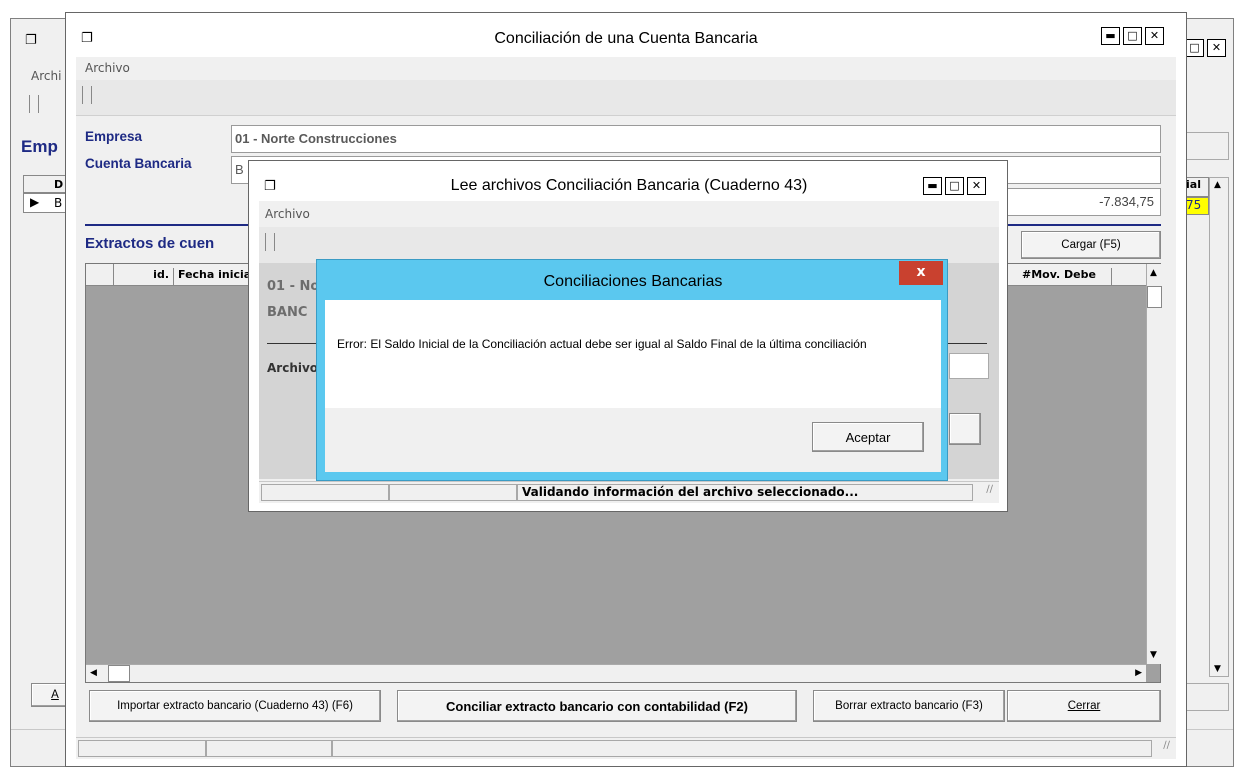  What do you see at coordinates (46, 76) in the screenshot?
I see `menu-archivo: Archi` at bounding box center [46, 76].